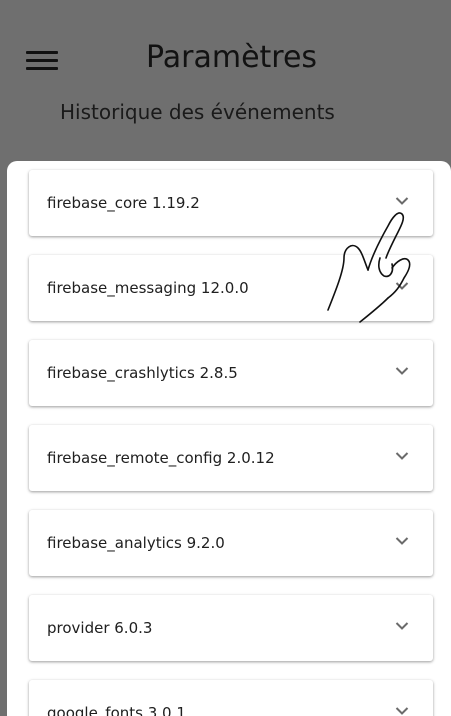  Describe the element at coordinates (116, 710) in the screenshot. I see `package-label: google_fonts 3.0.1` at that location.